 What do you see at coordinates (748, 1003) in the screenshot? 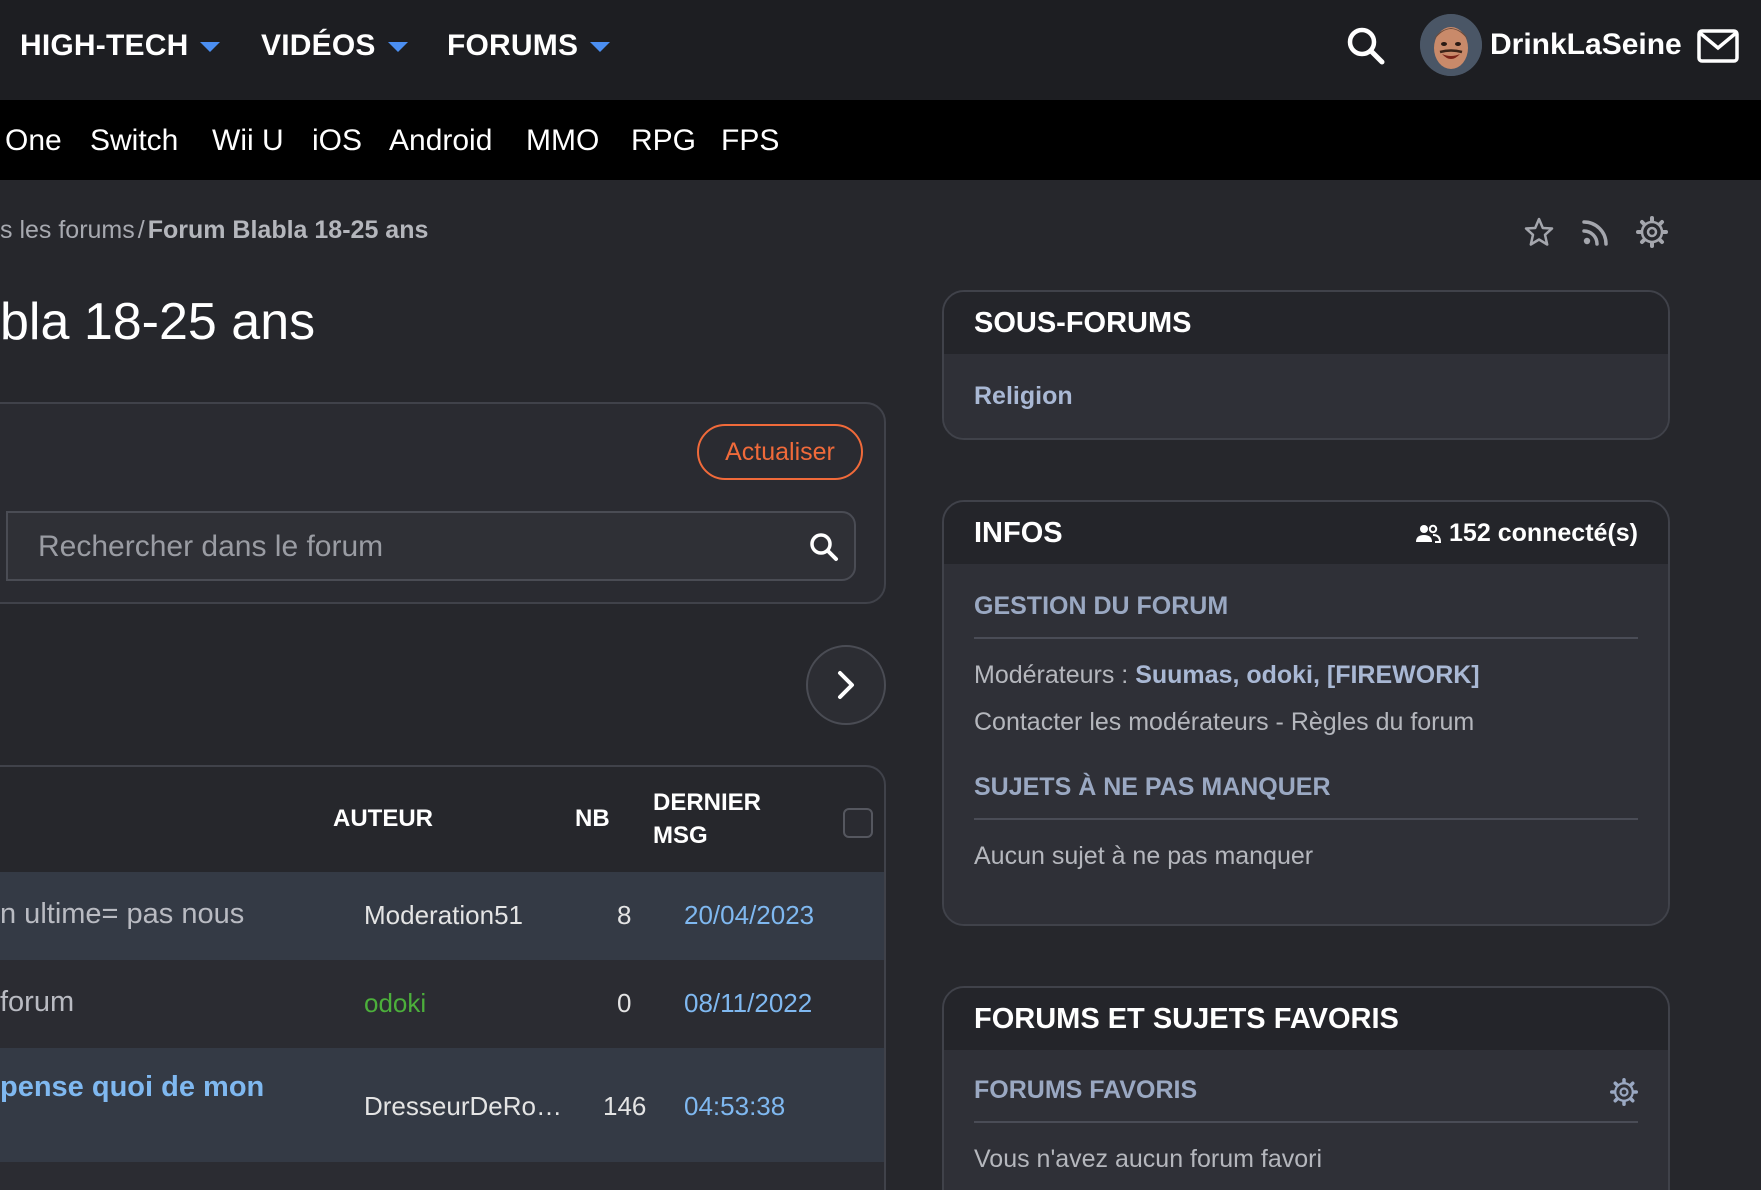
I see `topic-last-message: 08/11/2022` at bounding box center [748, 1003].